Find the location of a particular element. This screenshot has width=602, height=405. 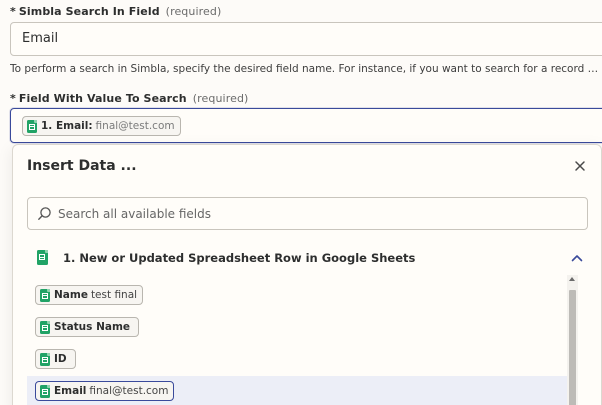

scroll-up-arrow-icon is located at coordinates (572, 279).